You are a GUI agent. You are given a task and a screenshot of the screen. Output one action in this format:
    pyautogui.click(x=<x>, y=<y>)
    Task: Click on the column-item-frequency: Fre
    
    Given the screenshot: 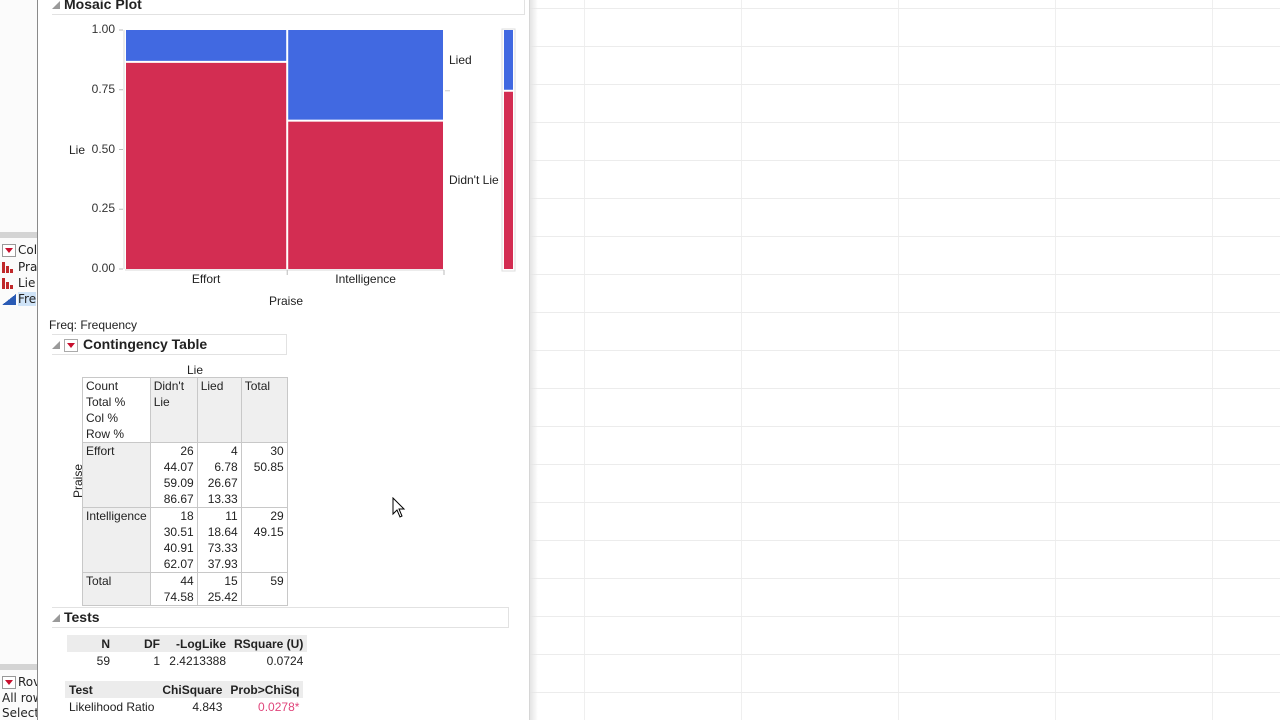 What is the action you would take?
    pyautogui.click(x=19, y=299)
    